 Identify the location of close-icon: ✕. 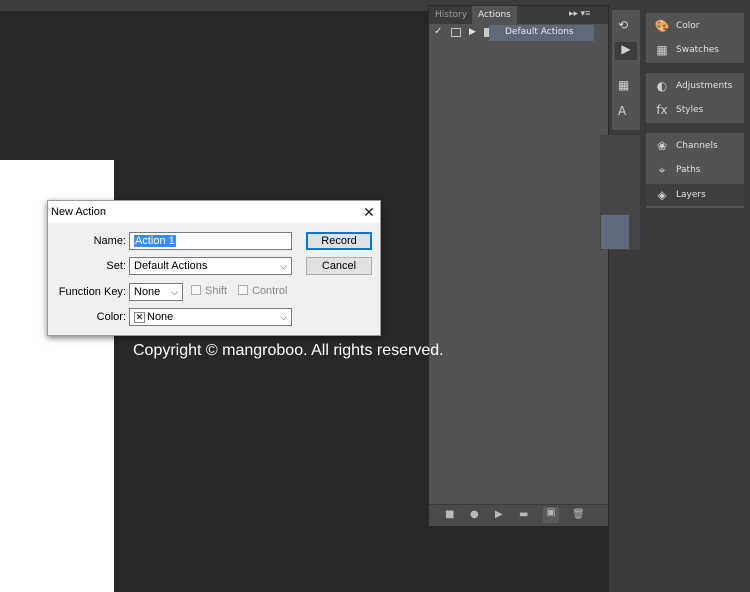
(369, 212).